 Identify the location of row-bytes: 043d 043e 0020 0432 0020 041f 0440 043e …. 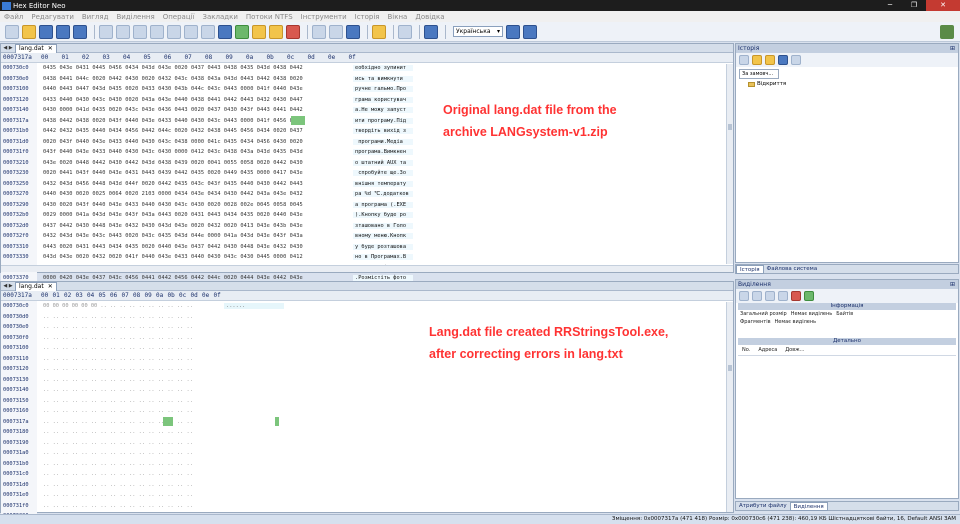
(195, 257).